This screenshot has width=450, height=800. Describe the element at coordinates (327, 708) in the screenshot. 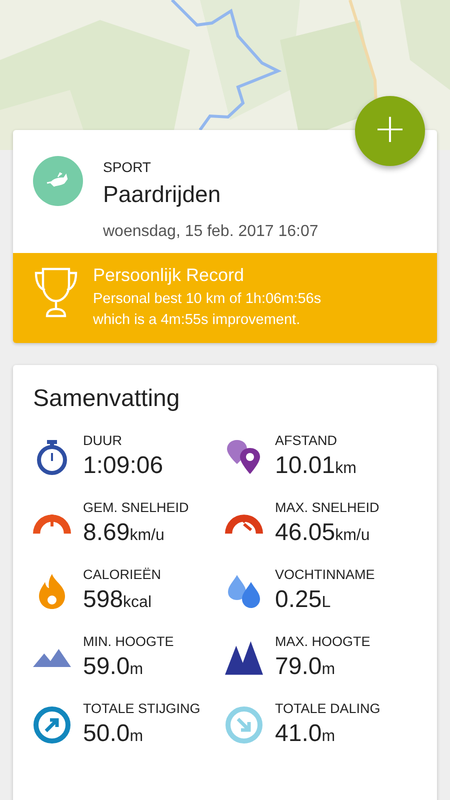

I see `stat-label: TOTALE DALING` at that location.